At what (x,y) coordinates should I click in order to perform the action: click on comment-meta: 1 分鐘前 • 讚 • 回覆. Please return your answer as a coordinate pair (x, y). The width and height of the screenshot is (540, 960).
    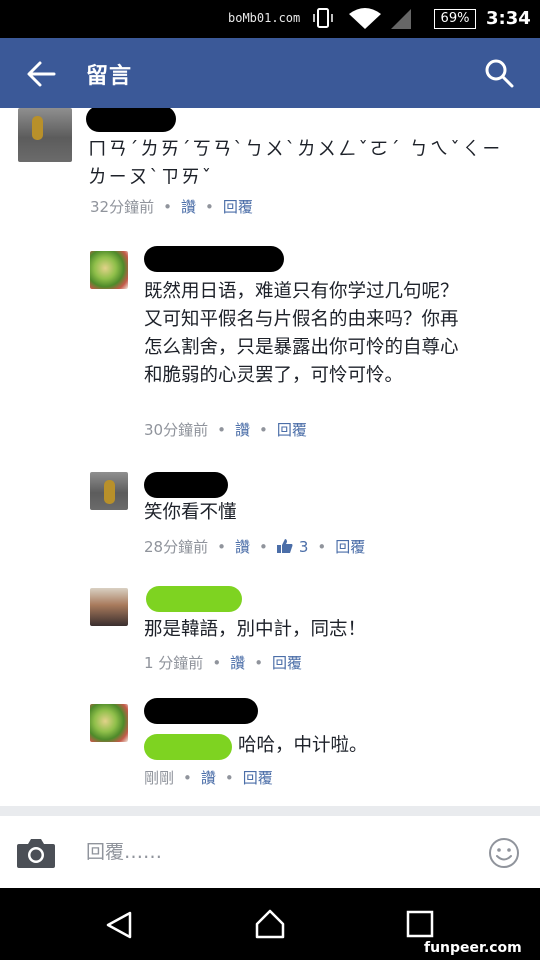
    Looking at the image, I should click on (223, 663).